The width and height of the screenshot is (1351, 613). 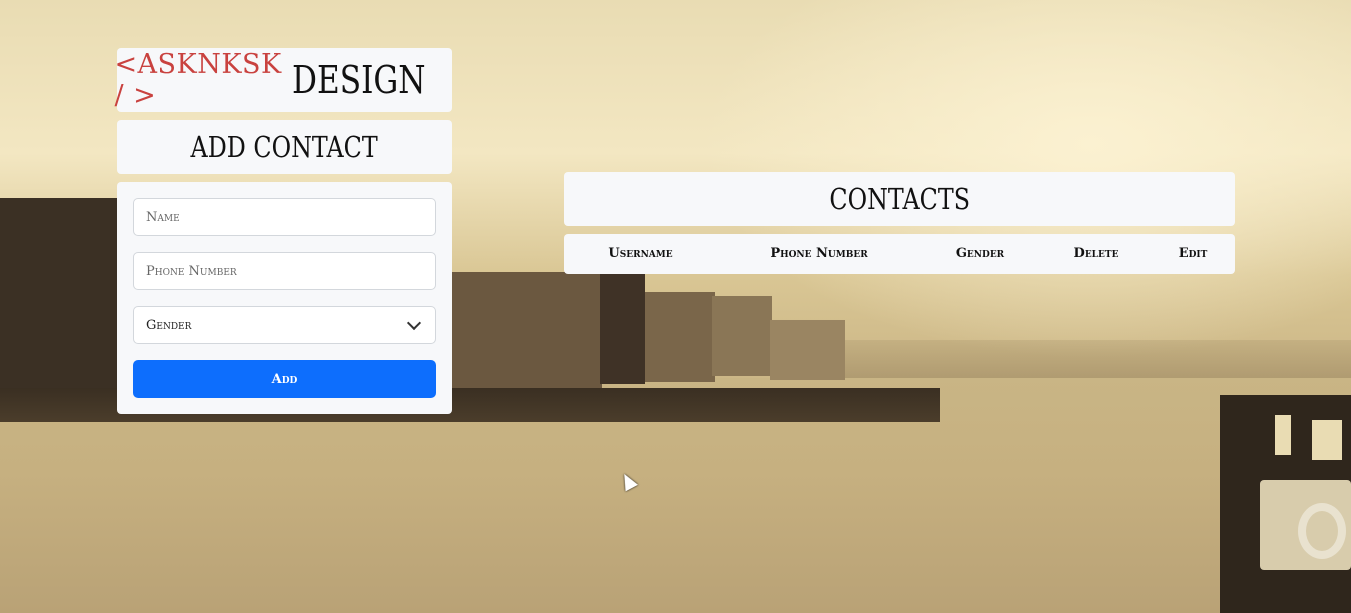 I want to click on gender-select: Gender, so click(x=284, y=325).